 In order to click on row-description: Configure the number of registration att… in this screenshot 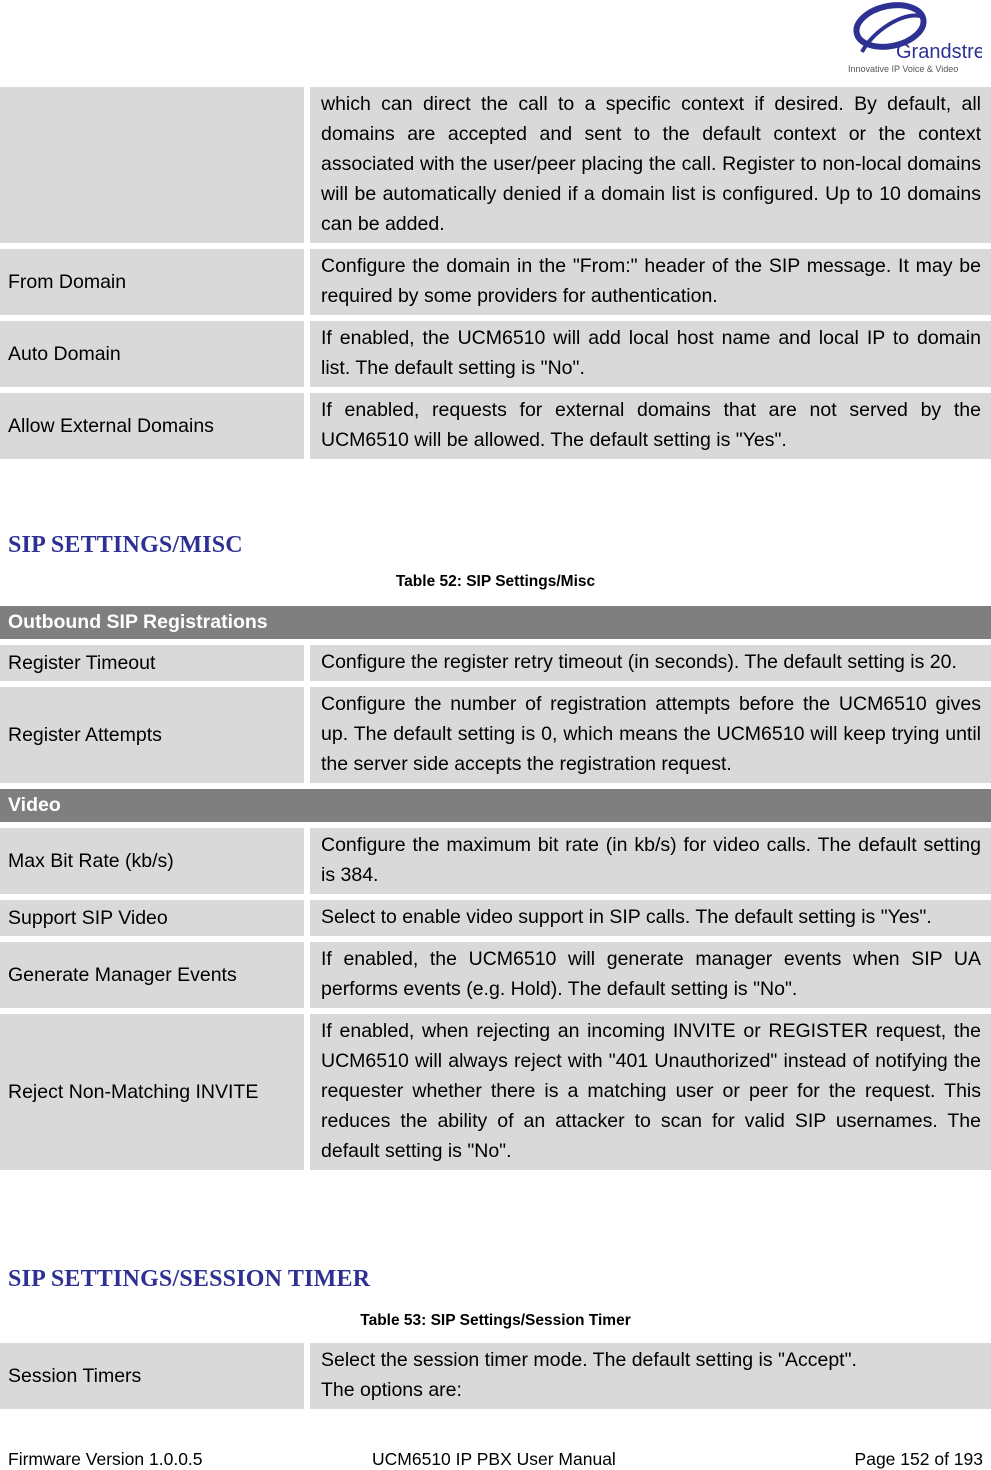, I will do `click(650, 735)`.